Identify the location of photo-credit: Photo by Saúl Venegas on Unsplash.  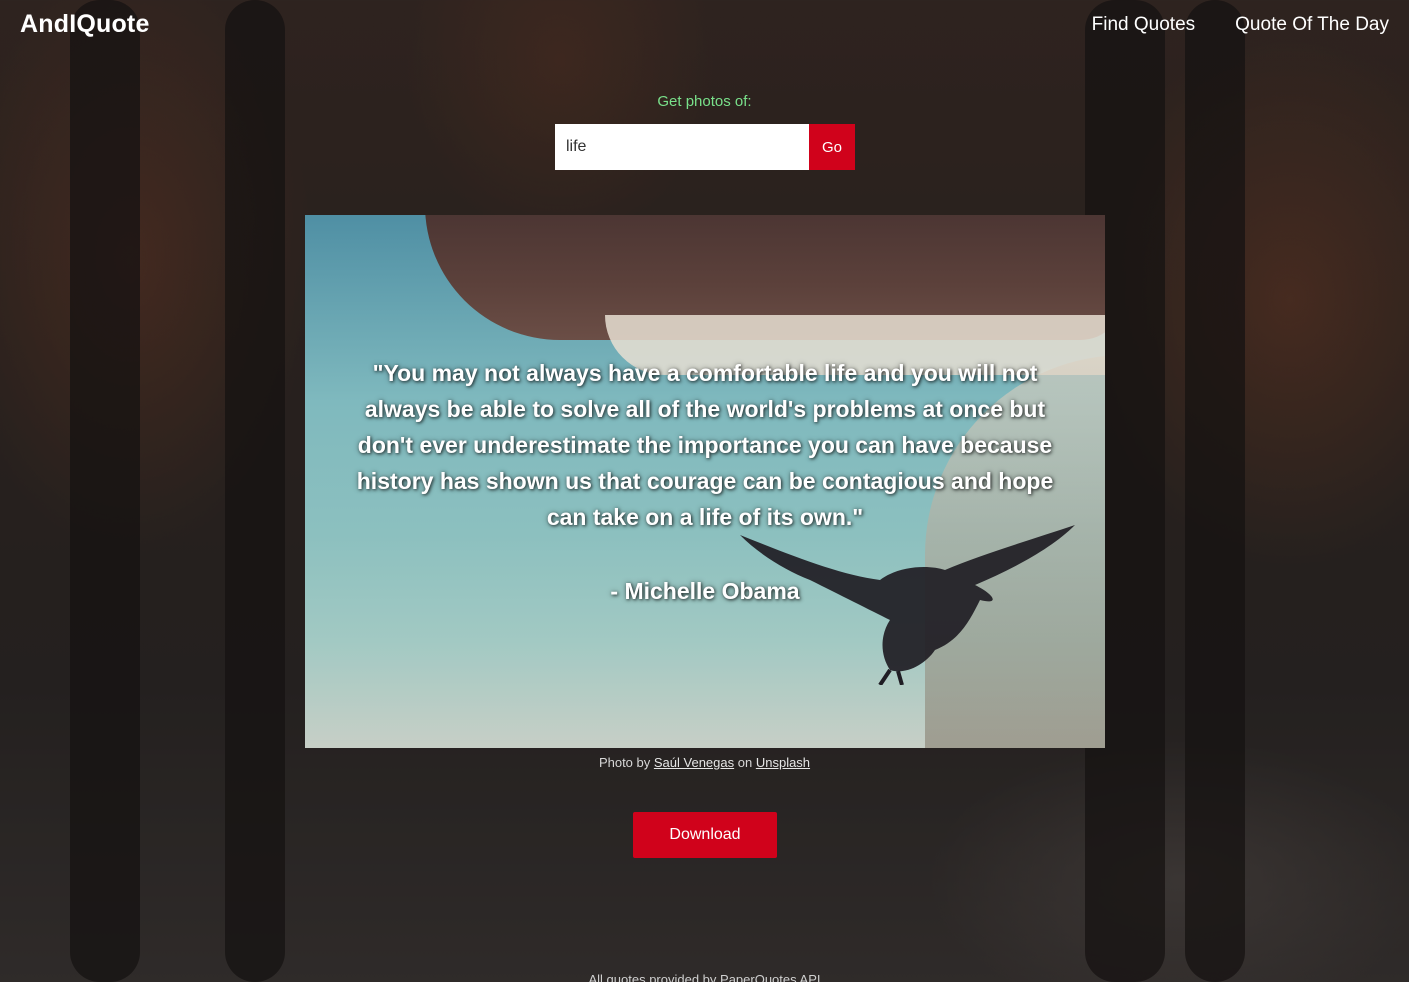
(704, 762).